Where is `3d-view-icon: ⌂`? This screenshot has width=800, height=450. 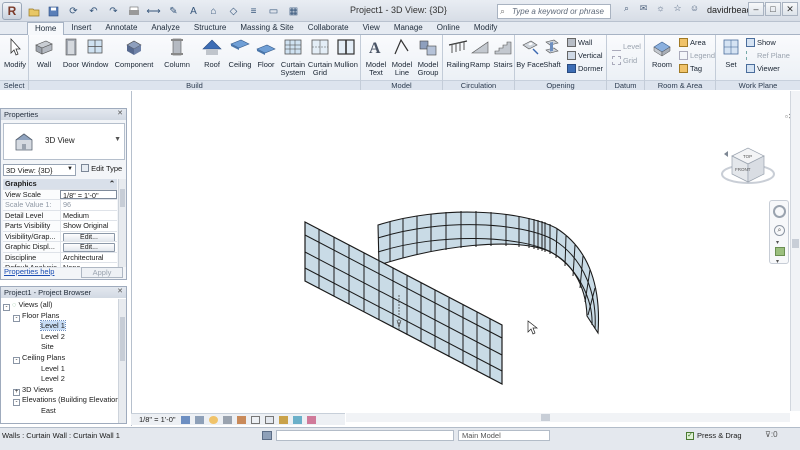 3d-view-icon: ⌂ is located at coordinates (213, 11).